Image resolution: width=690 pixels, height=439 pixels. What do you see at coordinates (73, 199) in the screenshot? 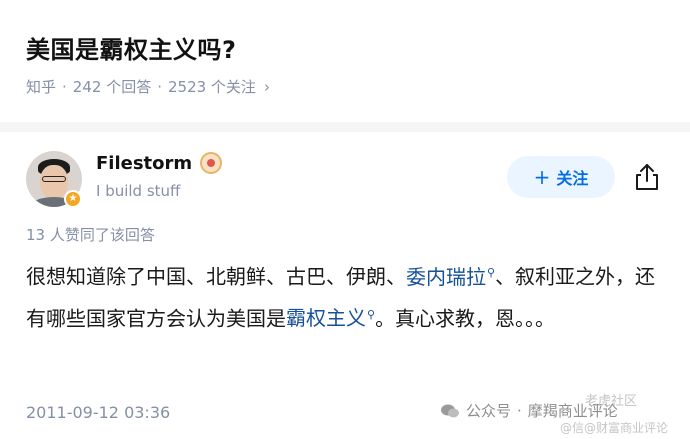
I see `verified-badge-icon: ★` at bounding box center [73, 199].